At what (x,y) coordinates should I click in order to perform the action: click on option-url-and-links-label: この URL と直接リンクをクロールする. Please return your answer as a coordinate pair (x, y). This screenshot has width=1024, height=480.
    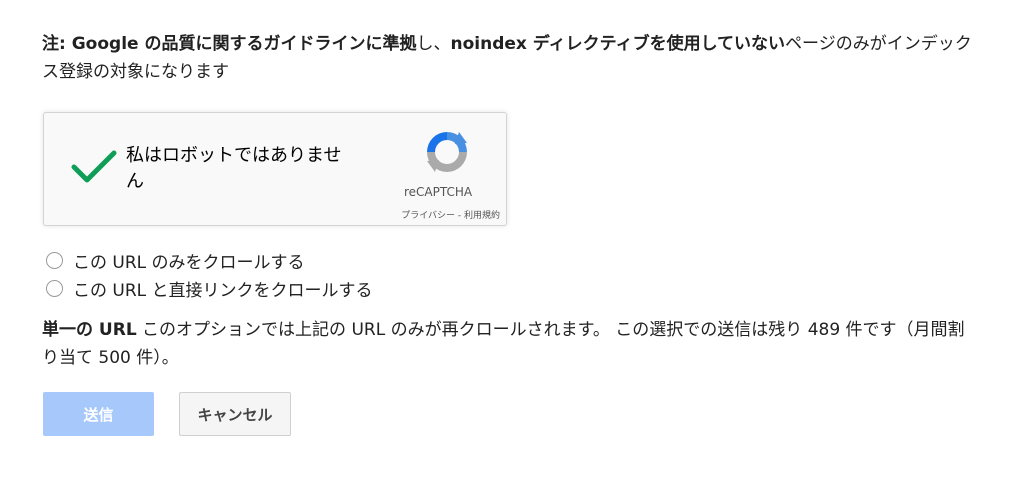
    Looking at the image, I should click on (223, 288).